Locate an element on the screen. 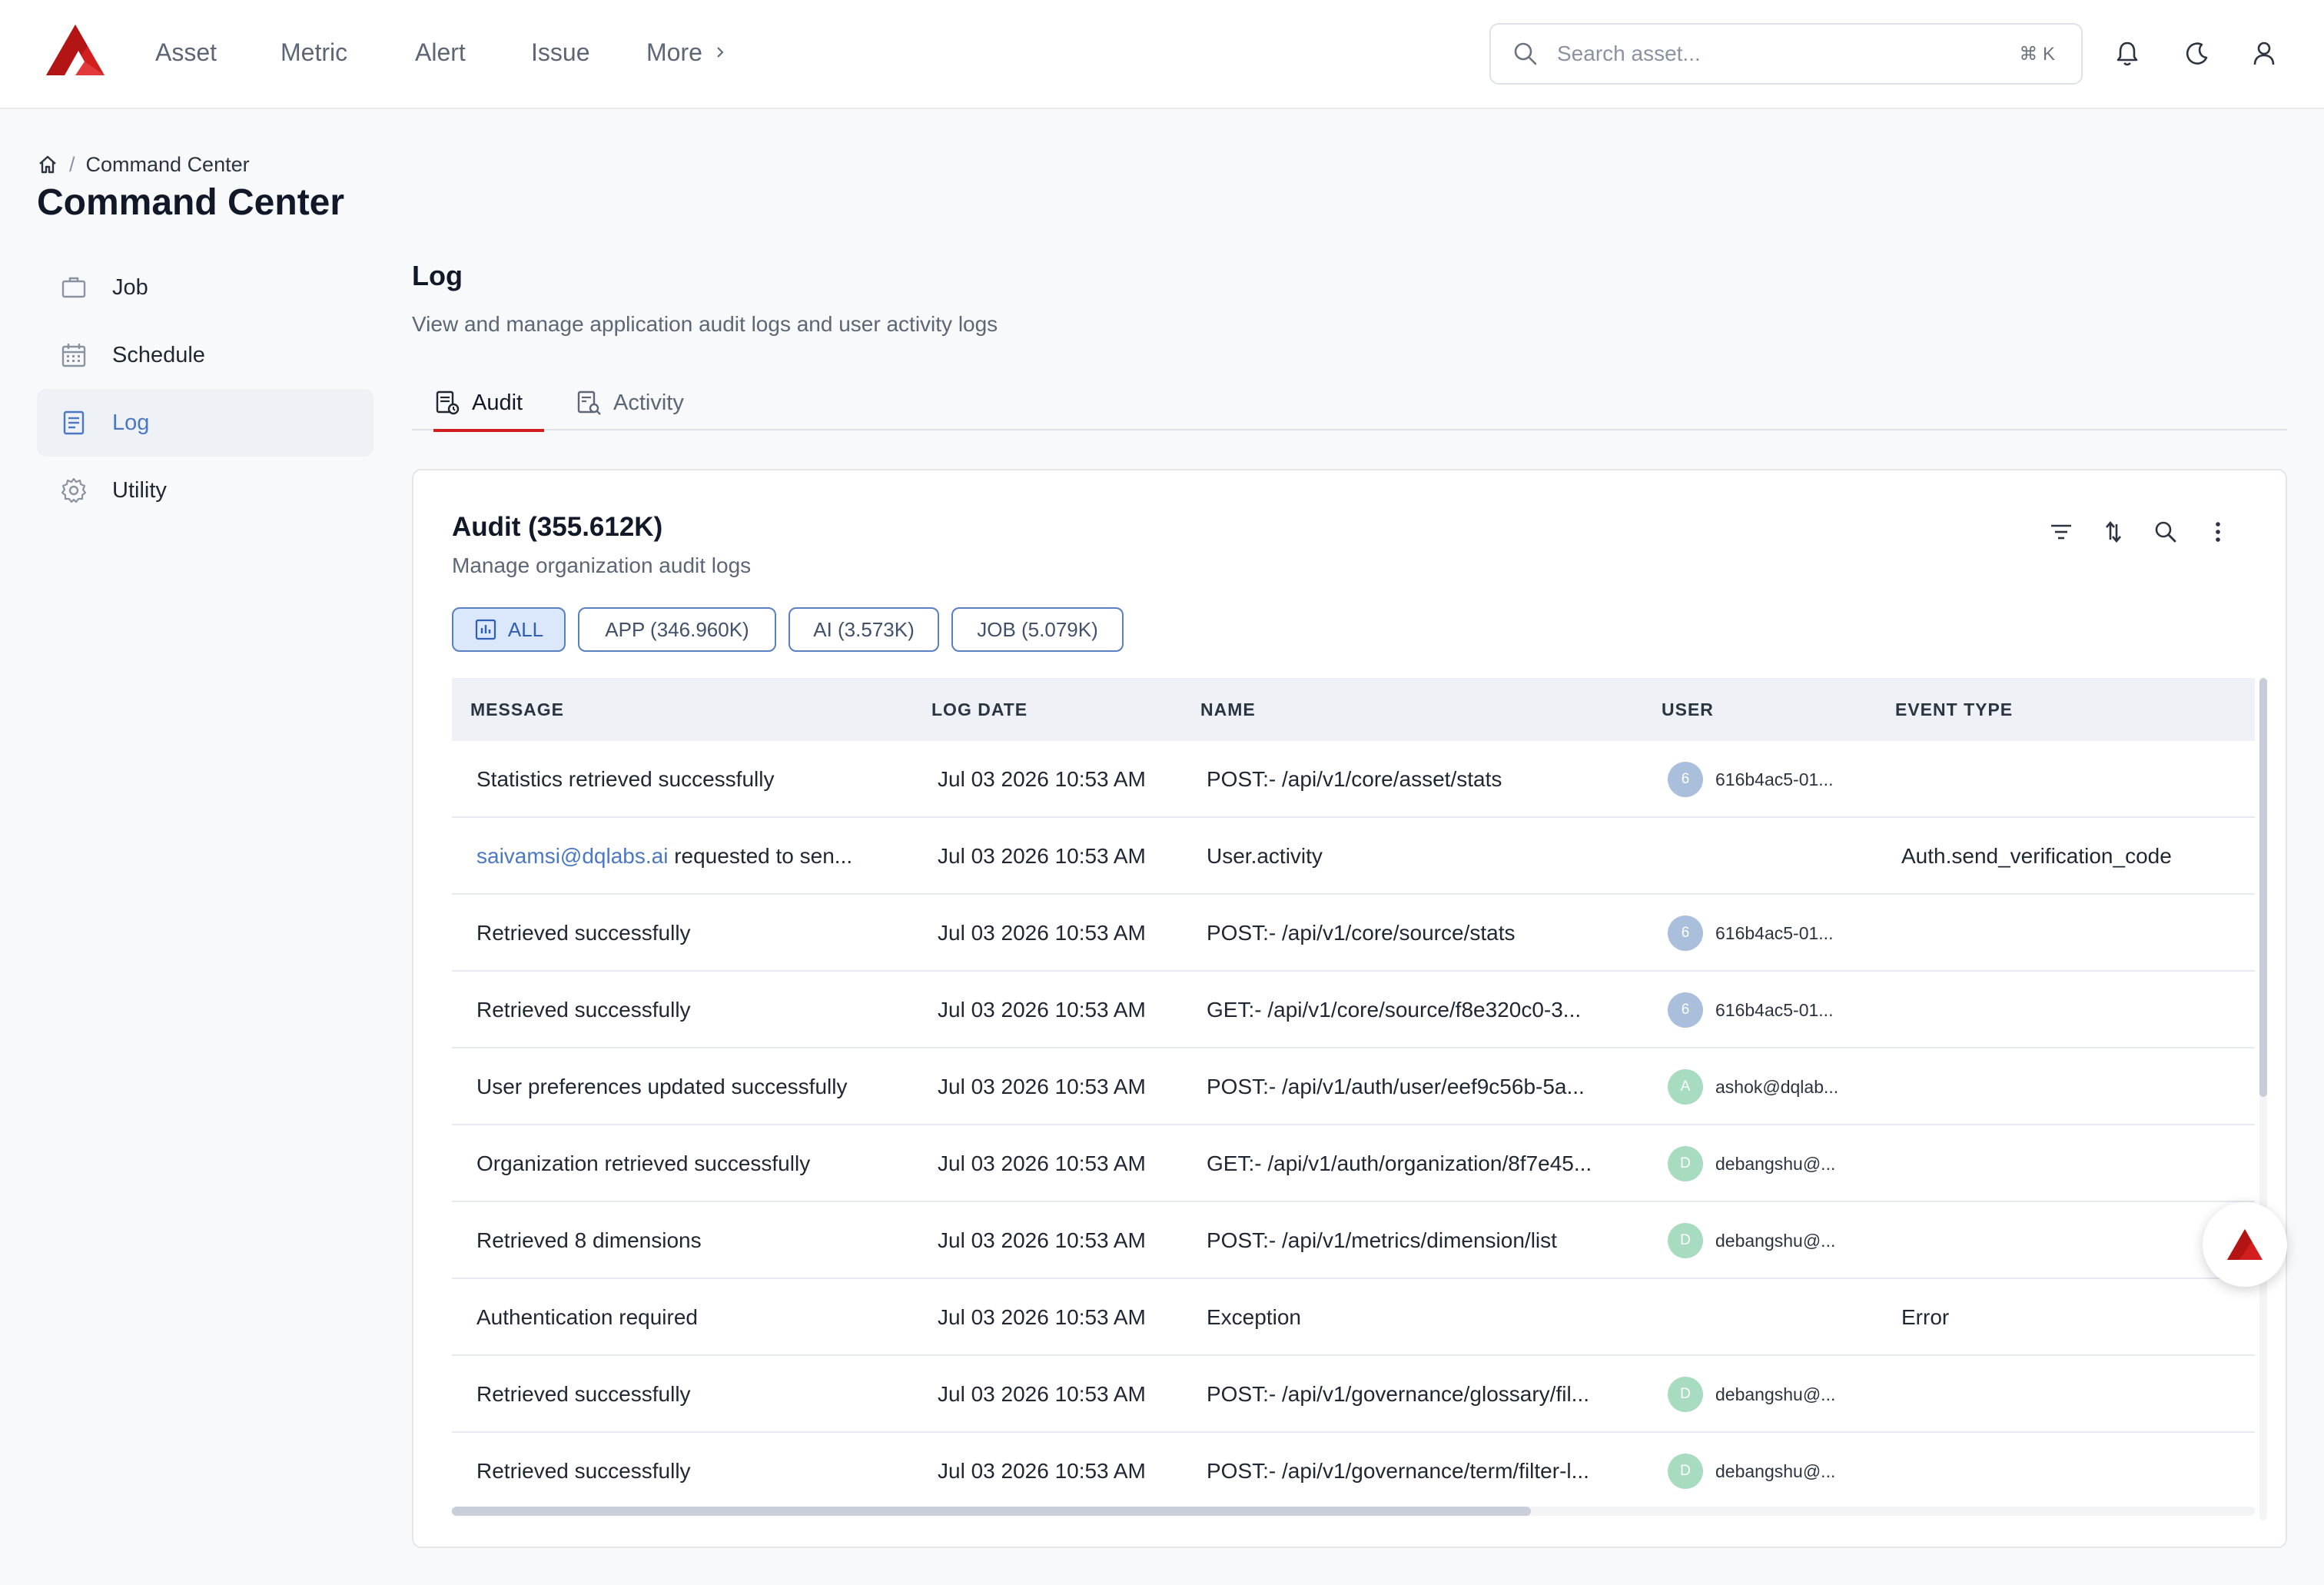 The image size is (2324, 1585). chip-label: APP (346.960K) is located at coordinates (677, 629).